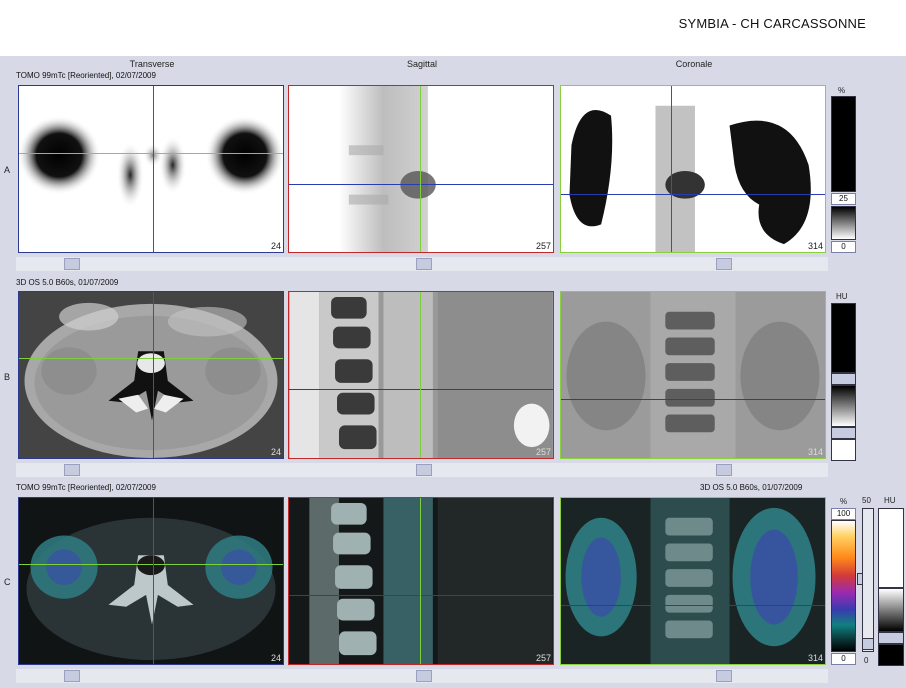 The image size is (906, 688). Describe the element at coordinates (843, 659) in the screenshot. I see `pct-min-value: 0` at that location.